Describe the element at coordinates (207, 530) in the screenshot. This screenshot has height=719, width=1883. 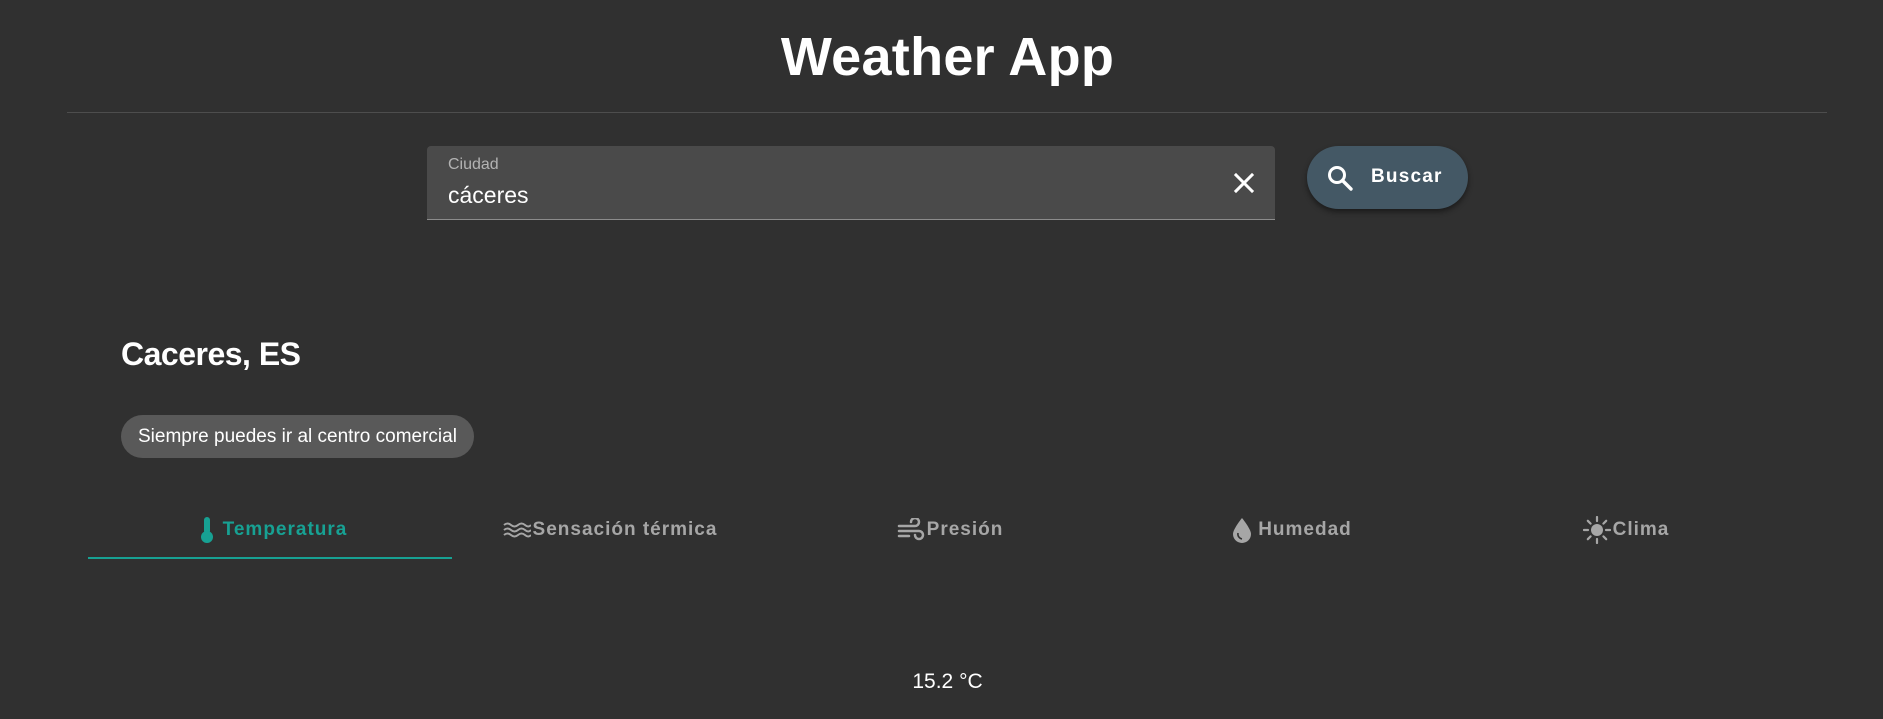
I see `thermometer-icon` at that location.